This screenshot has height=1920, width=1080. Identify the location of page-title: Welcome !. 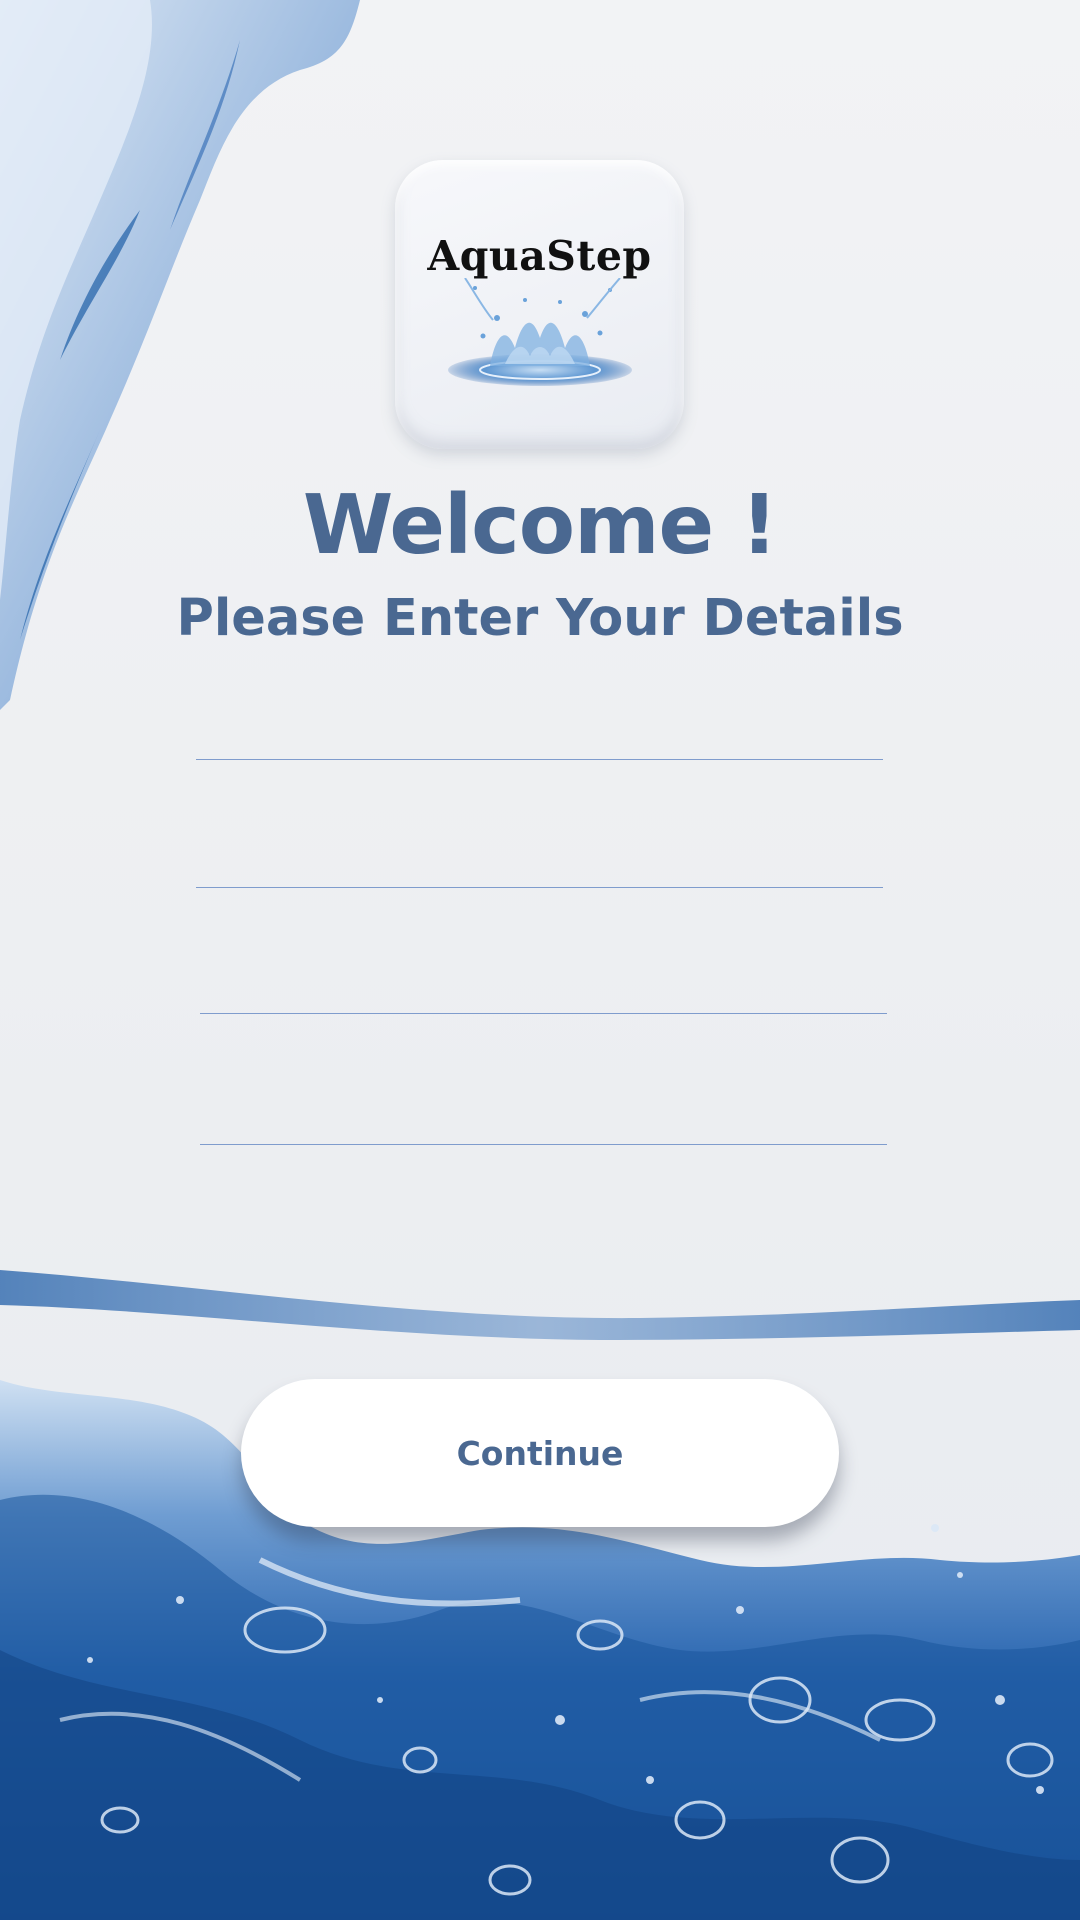
(540, 525).